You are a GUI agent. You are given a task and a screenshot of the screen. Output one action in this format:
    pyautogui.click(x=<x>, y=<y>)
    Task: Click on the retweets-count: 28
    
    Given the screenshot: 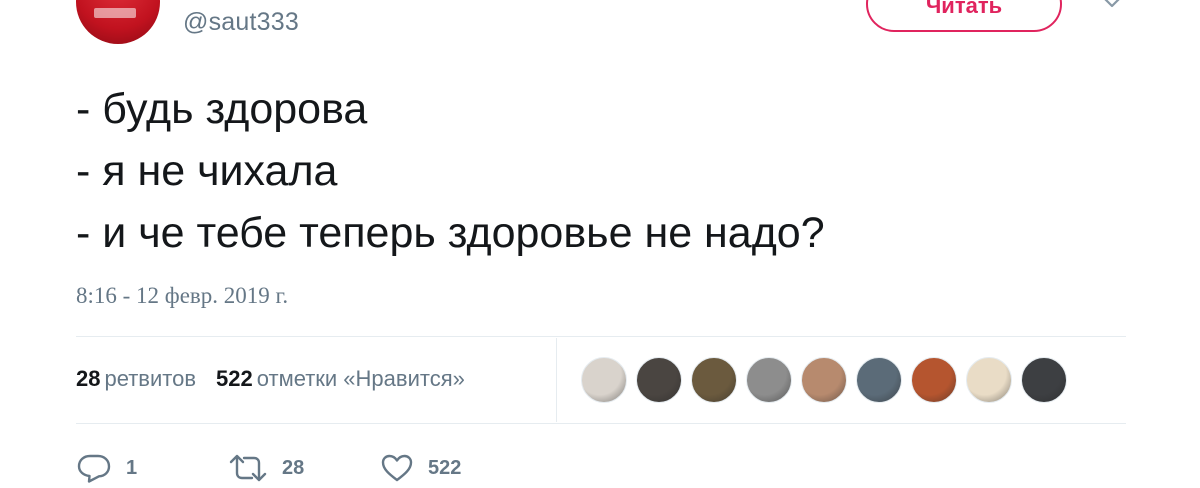 What is the action you would take?
    pyautogui.click(x=88, y=378)
    